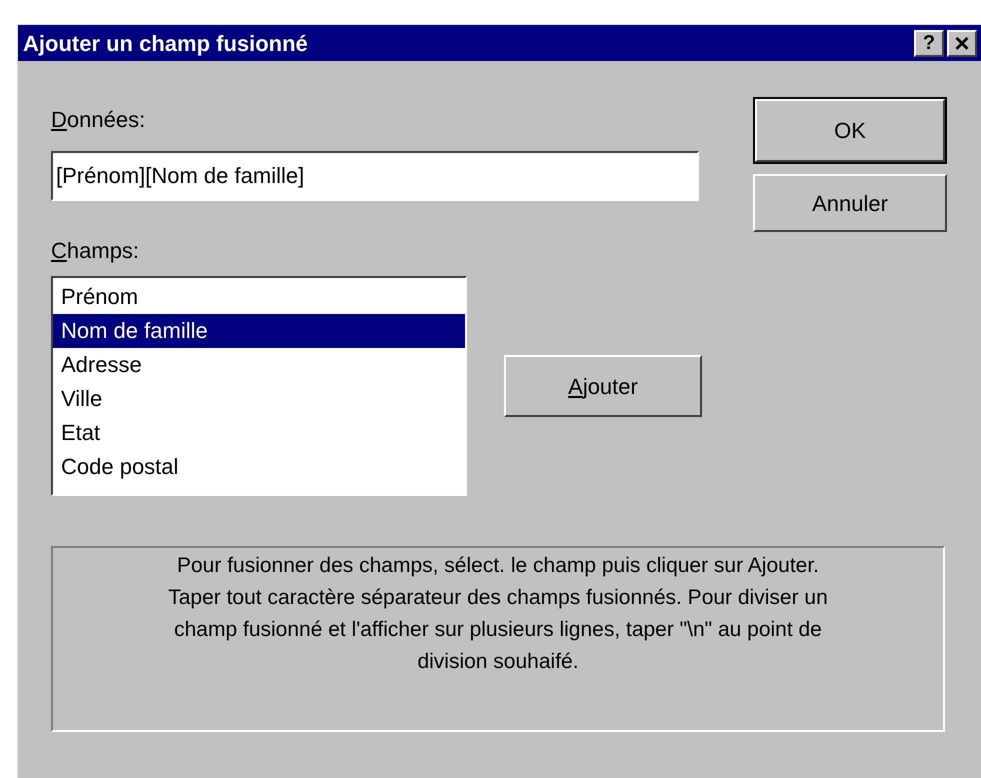  Describe the element at coordinates (962, 43) in the screenshot. I see `close-button: ×` at that location.